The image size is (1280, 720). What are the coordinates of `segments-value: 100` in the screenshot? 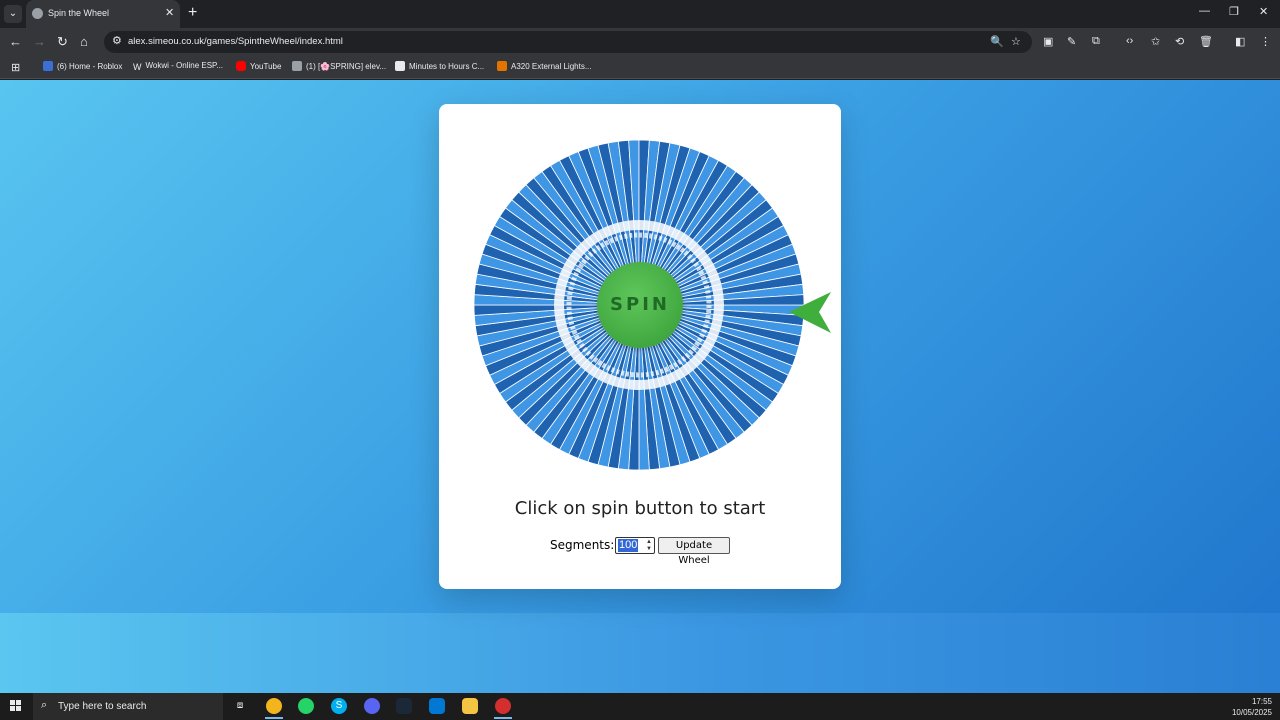 It's located at (628, 545).